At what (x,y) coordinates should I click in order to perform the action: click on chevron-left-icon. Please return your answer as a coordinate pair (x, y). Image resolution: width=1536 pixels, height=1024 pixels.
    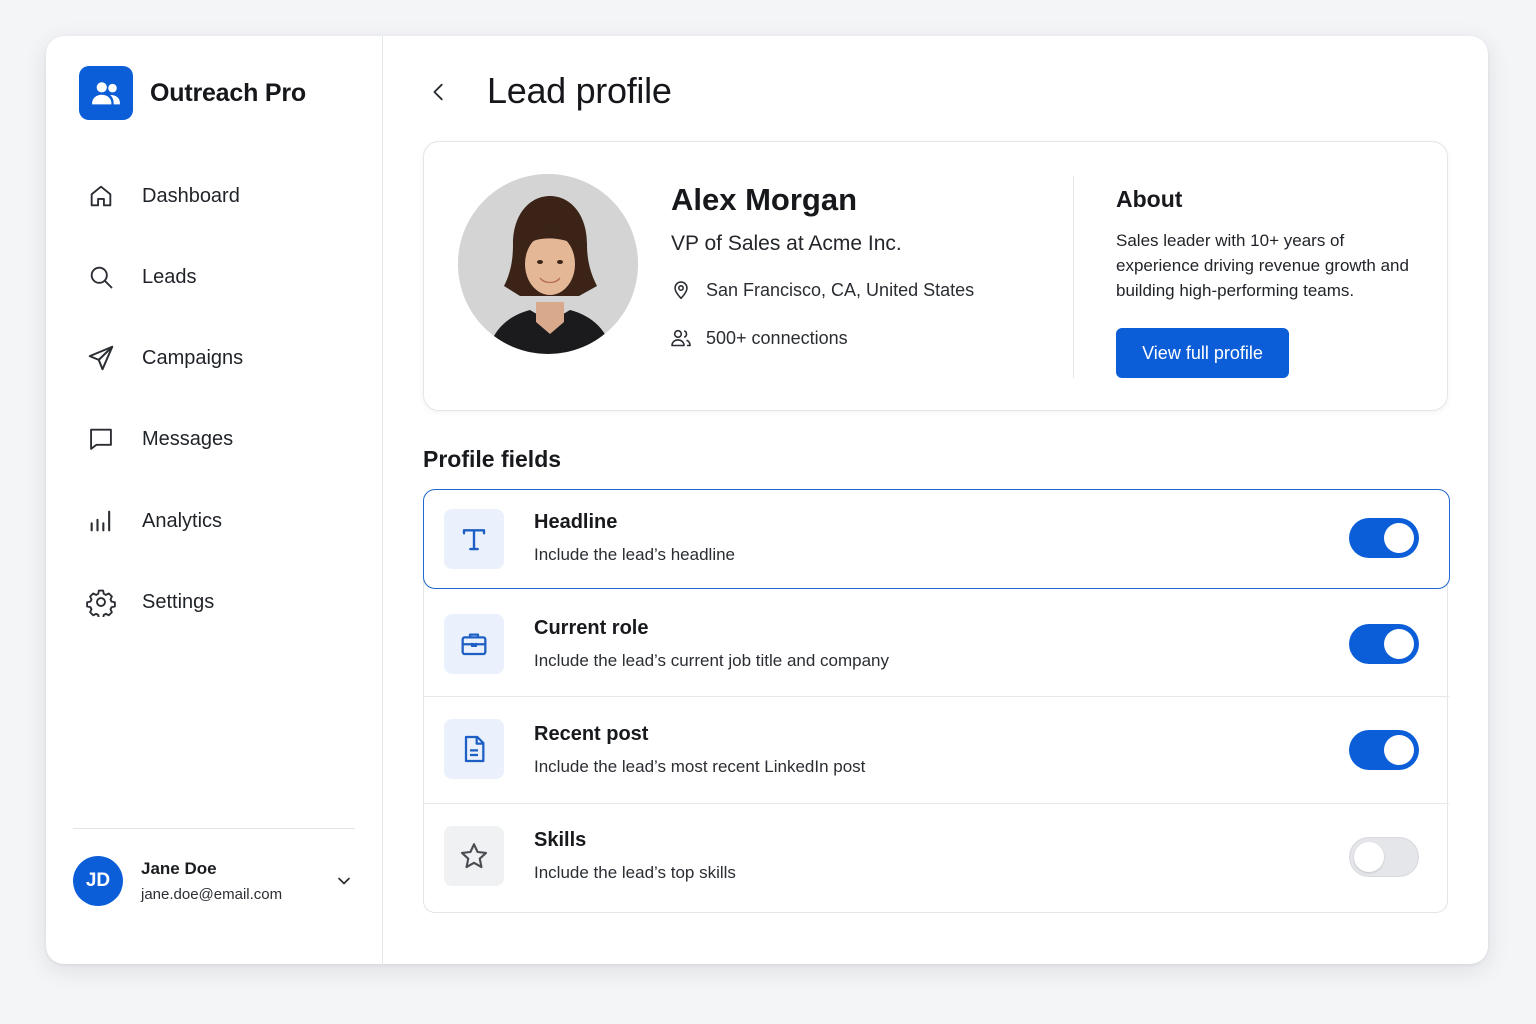
    Looking at the image, I should click on (438, 92).